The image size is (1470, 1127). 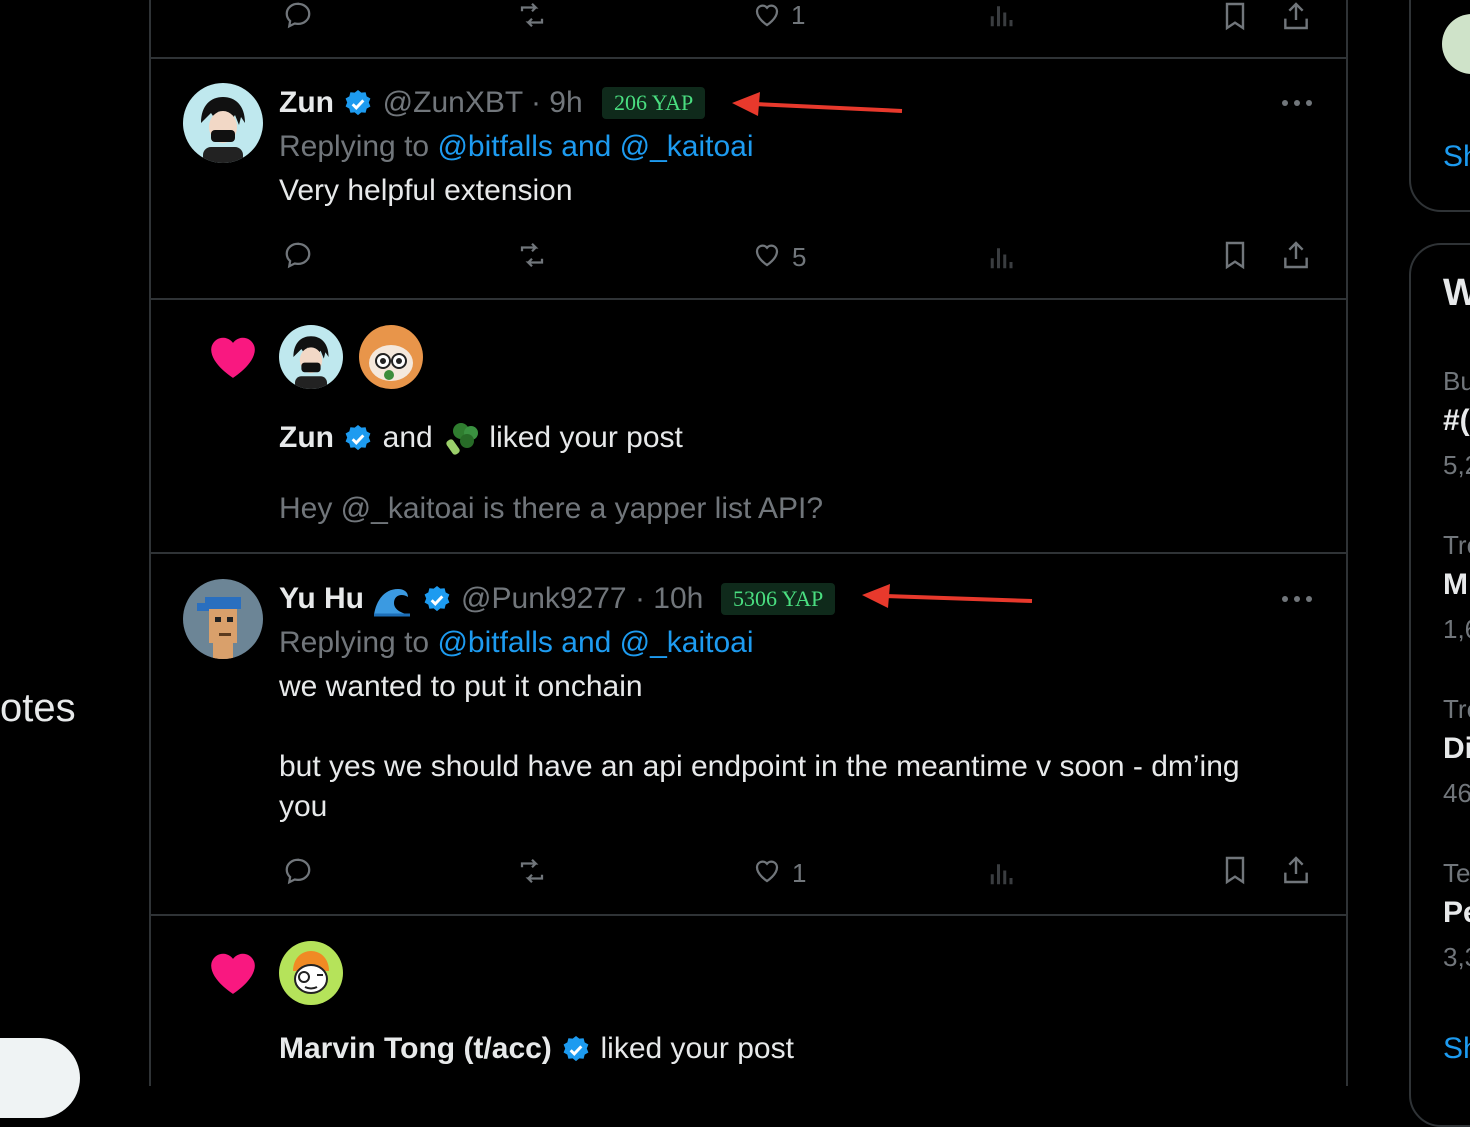 What do you see at coordinates (38, 708) in the screenshot?
I see `nav-item-notes-label: otes` at bounding box center [38, 708].